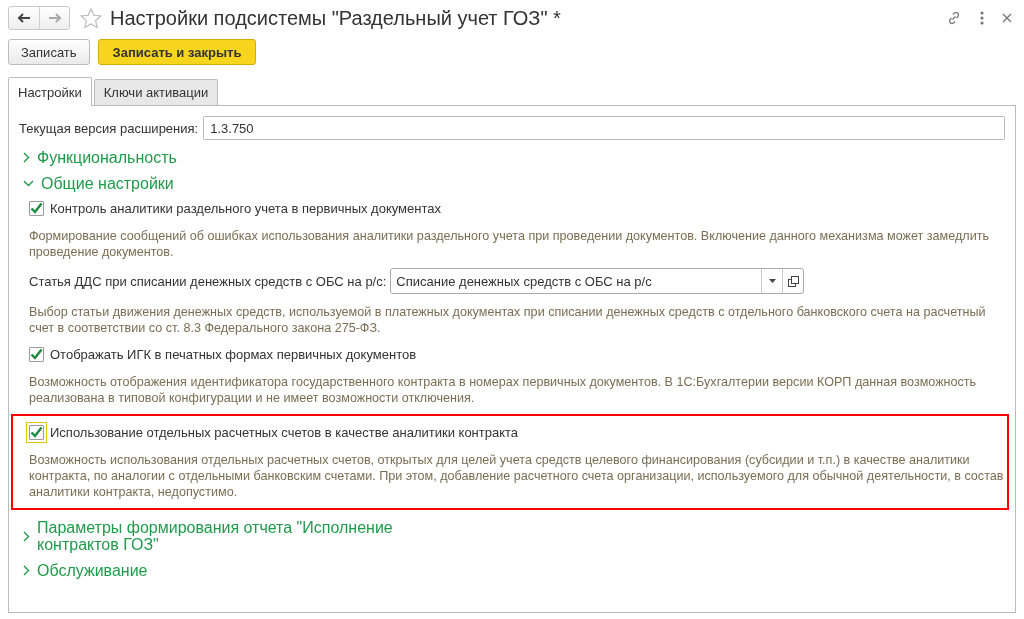 The image size is (1024, 619). What do you see at coordinates (954, 18) in the screenshot?
I see `link-icon` at bounding box center [954, 18].